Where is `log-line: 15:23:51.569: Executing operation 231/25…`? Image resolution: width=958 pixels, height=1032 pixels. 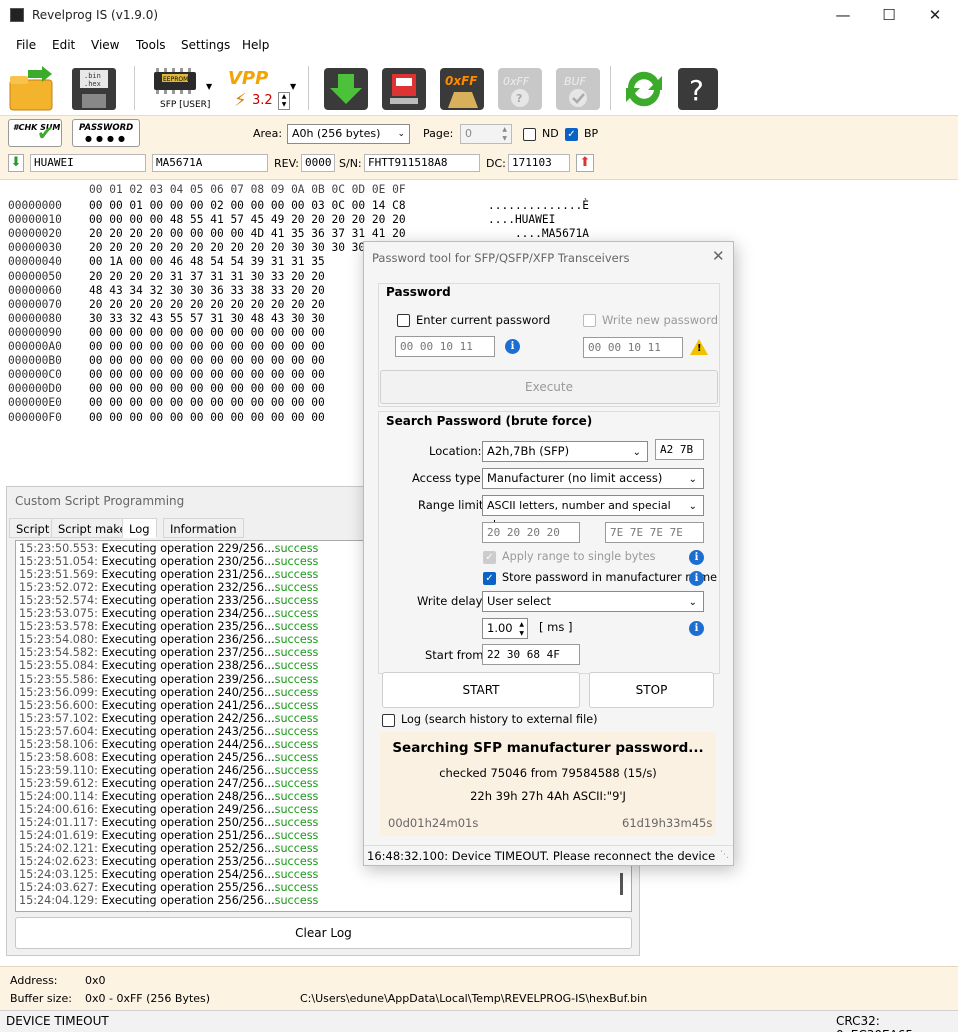 log-line: 15:23:51.569: Executing operation 231/25… is located at coordinates (168, 574).